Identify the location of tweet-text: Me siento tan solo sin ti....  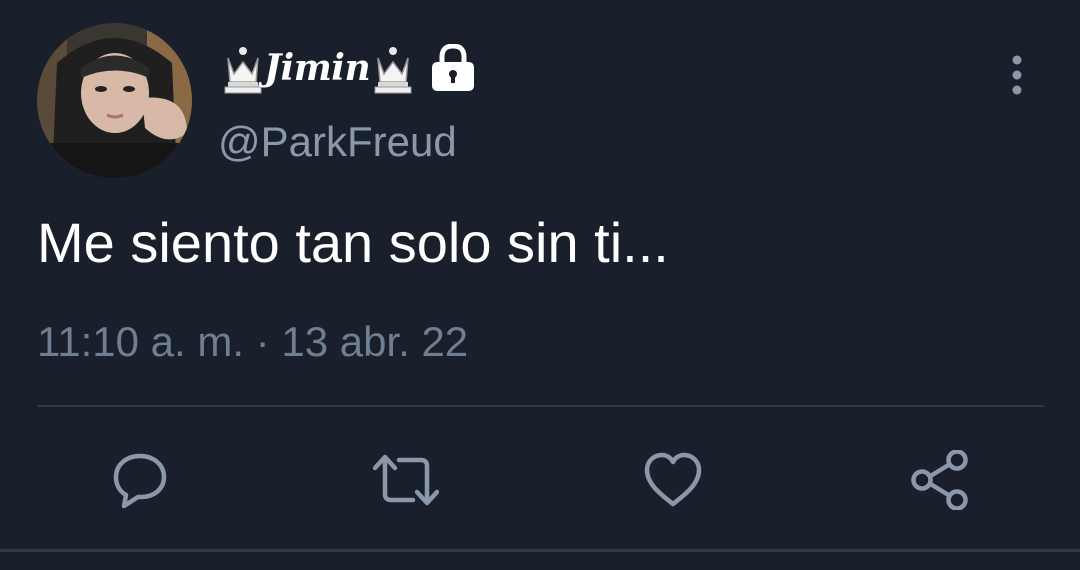
(353, 242).